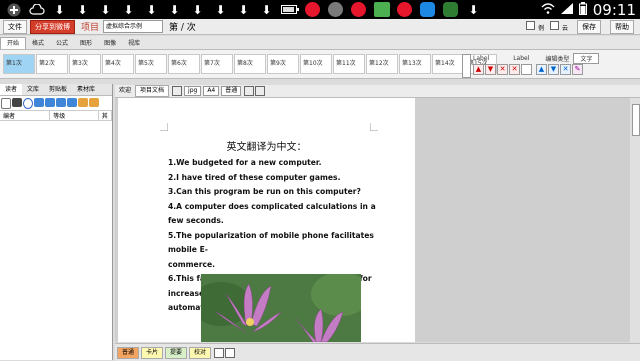 This screenshot has height=361, width=640. Describe the element at coordinates (260, 91) in the screenshot. I see `zoom-out-icon` at that location.